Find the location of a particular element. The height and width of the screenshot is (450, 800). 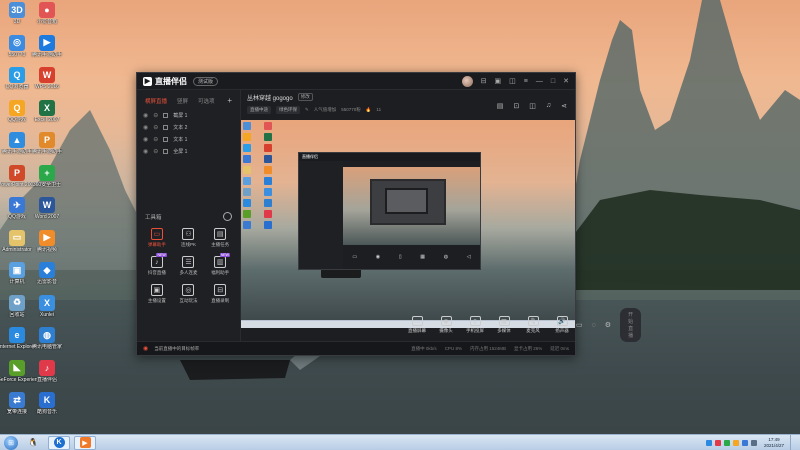

source-button: 🎙 麦克风 is located at coordinates (533, 325).